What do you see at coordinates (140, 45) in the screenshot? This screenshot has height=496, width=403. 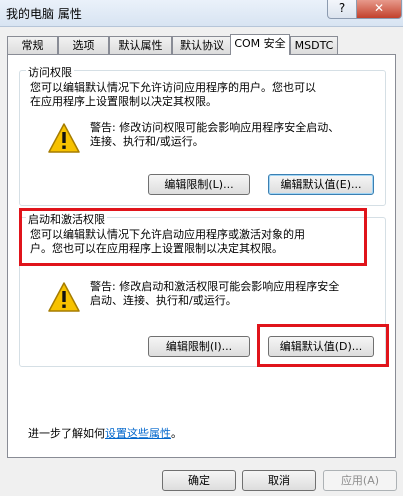 I see `tab-default-properties: 默认属性` at bounding box center [140, 45].